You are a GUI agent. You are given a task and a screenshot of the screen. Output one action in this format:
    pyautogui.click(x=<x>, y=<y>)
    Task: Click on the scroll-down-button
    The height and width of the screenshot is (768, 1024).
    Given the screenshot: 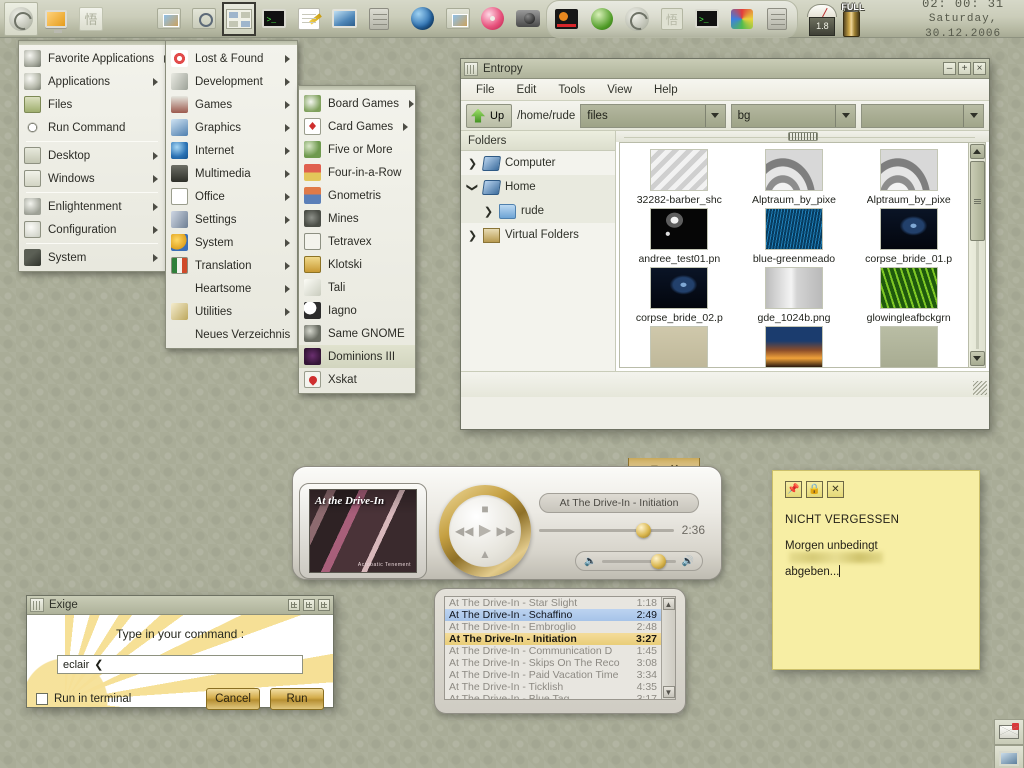 What is the action you would take?
    pyautogui.click(x=977, y=358)
    